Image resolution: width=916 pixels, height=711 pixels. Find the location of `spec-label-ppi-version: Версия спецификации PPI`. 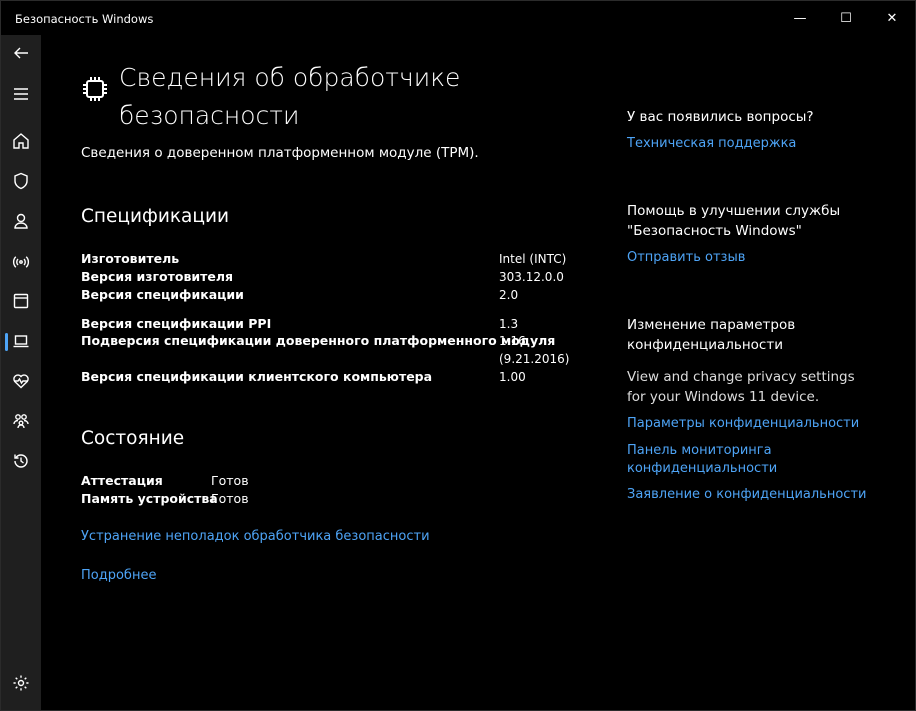

spec-label-ppi-version: Версия спецификации PPI is located at coordinates (176, 323).